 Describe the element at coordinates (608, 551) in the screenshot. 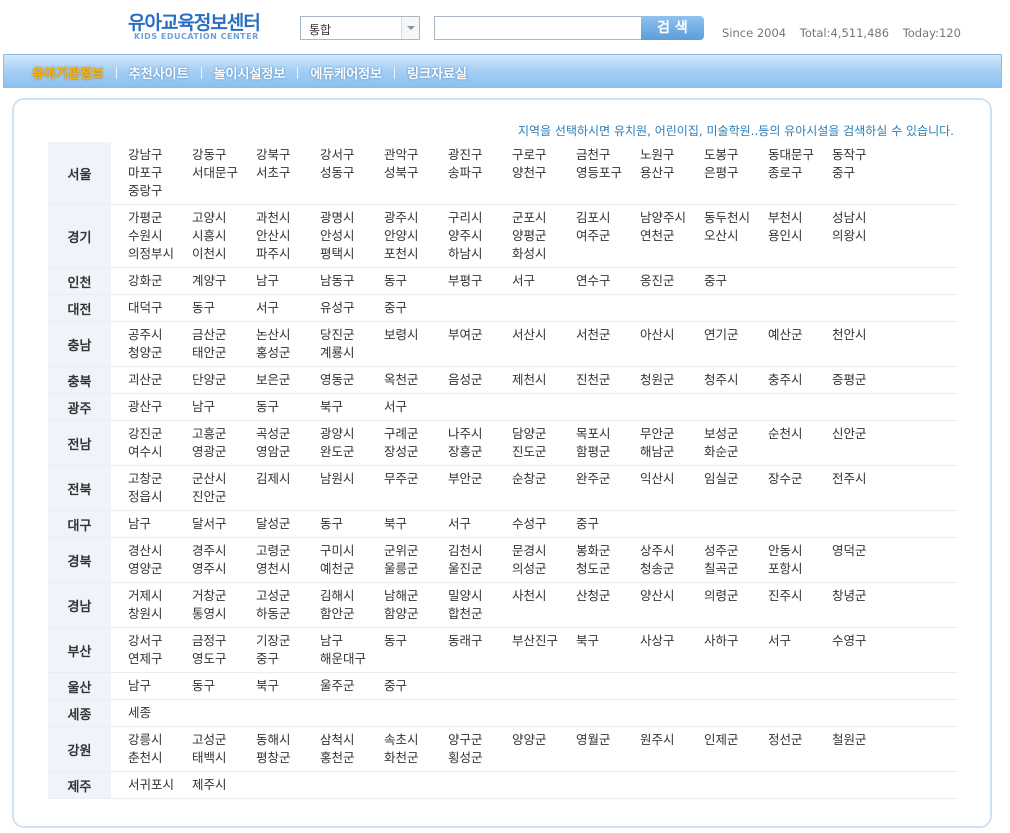

I see `city-link: 봉화군` at that location.